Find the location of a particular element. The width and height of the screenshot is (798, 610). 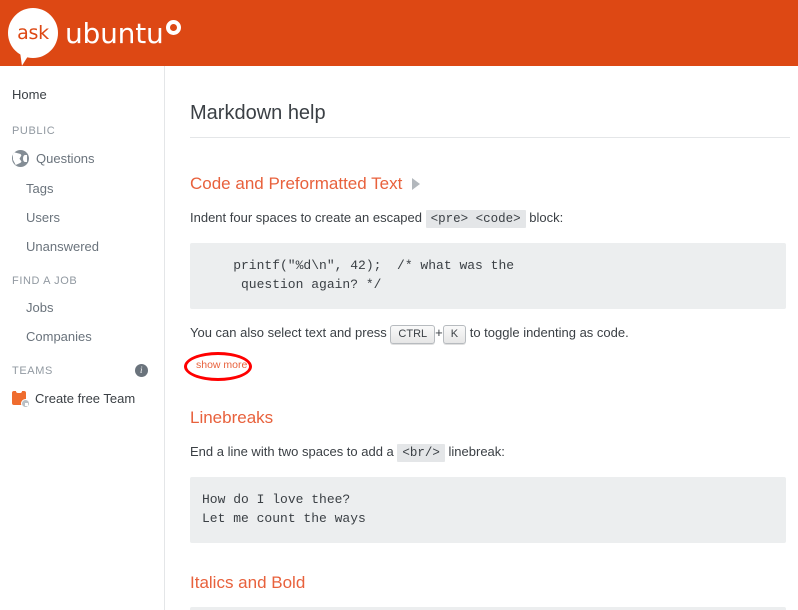

info-icon: i is located at coordinates (141, 370).